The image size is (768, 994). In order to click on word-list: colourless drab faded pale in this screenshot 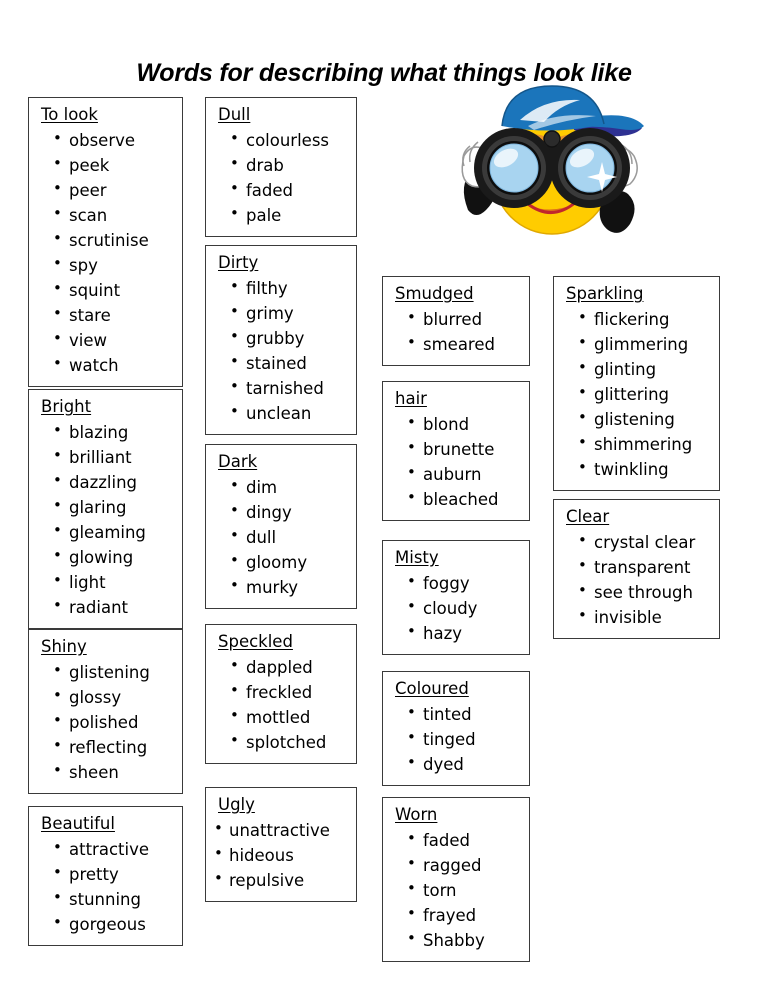, I will do `click(281, 177)`.